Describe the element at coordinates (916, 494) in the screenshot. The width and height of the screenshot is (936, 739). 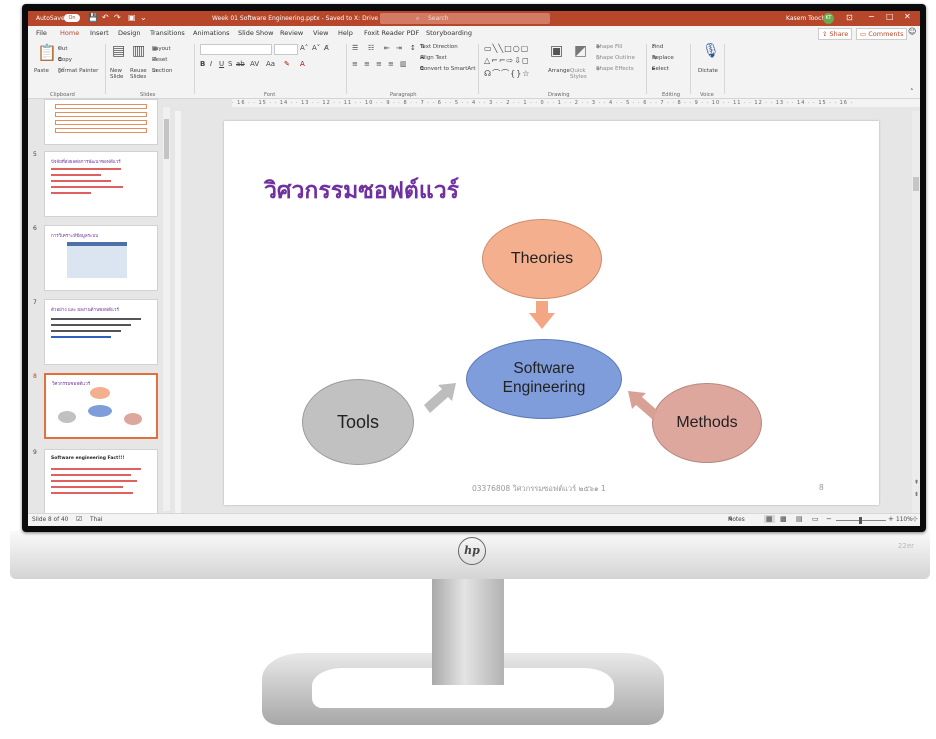
I see `next-slide-icon: ⇟` at that location.